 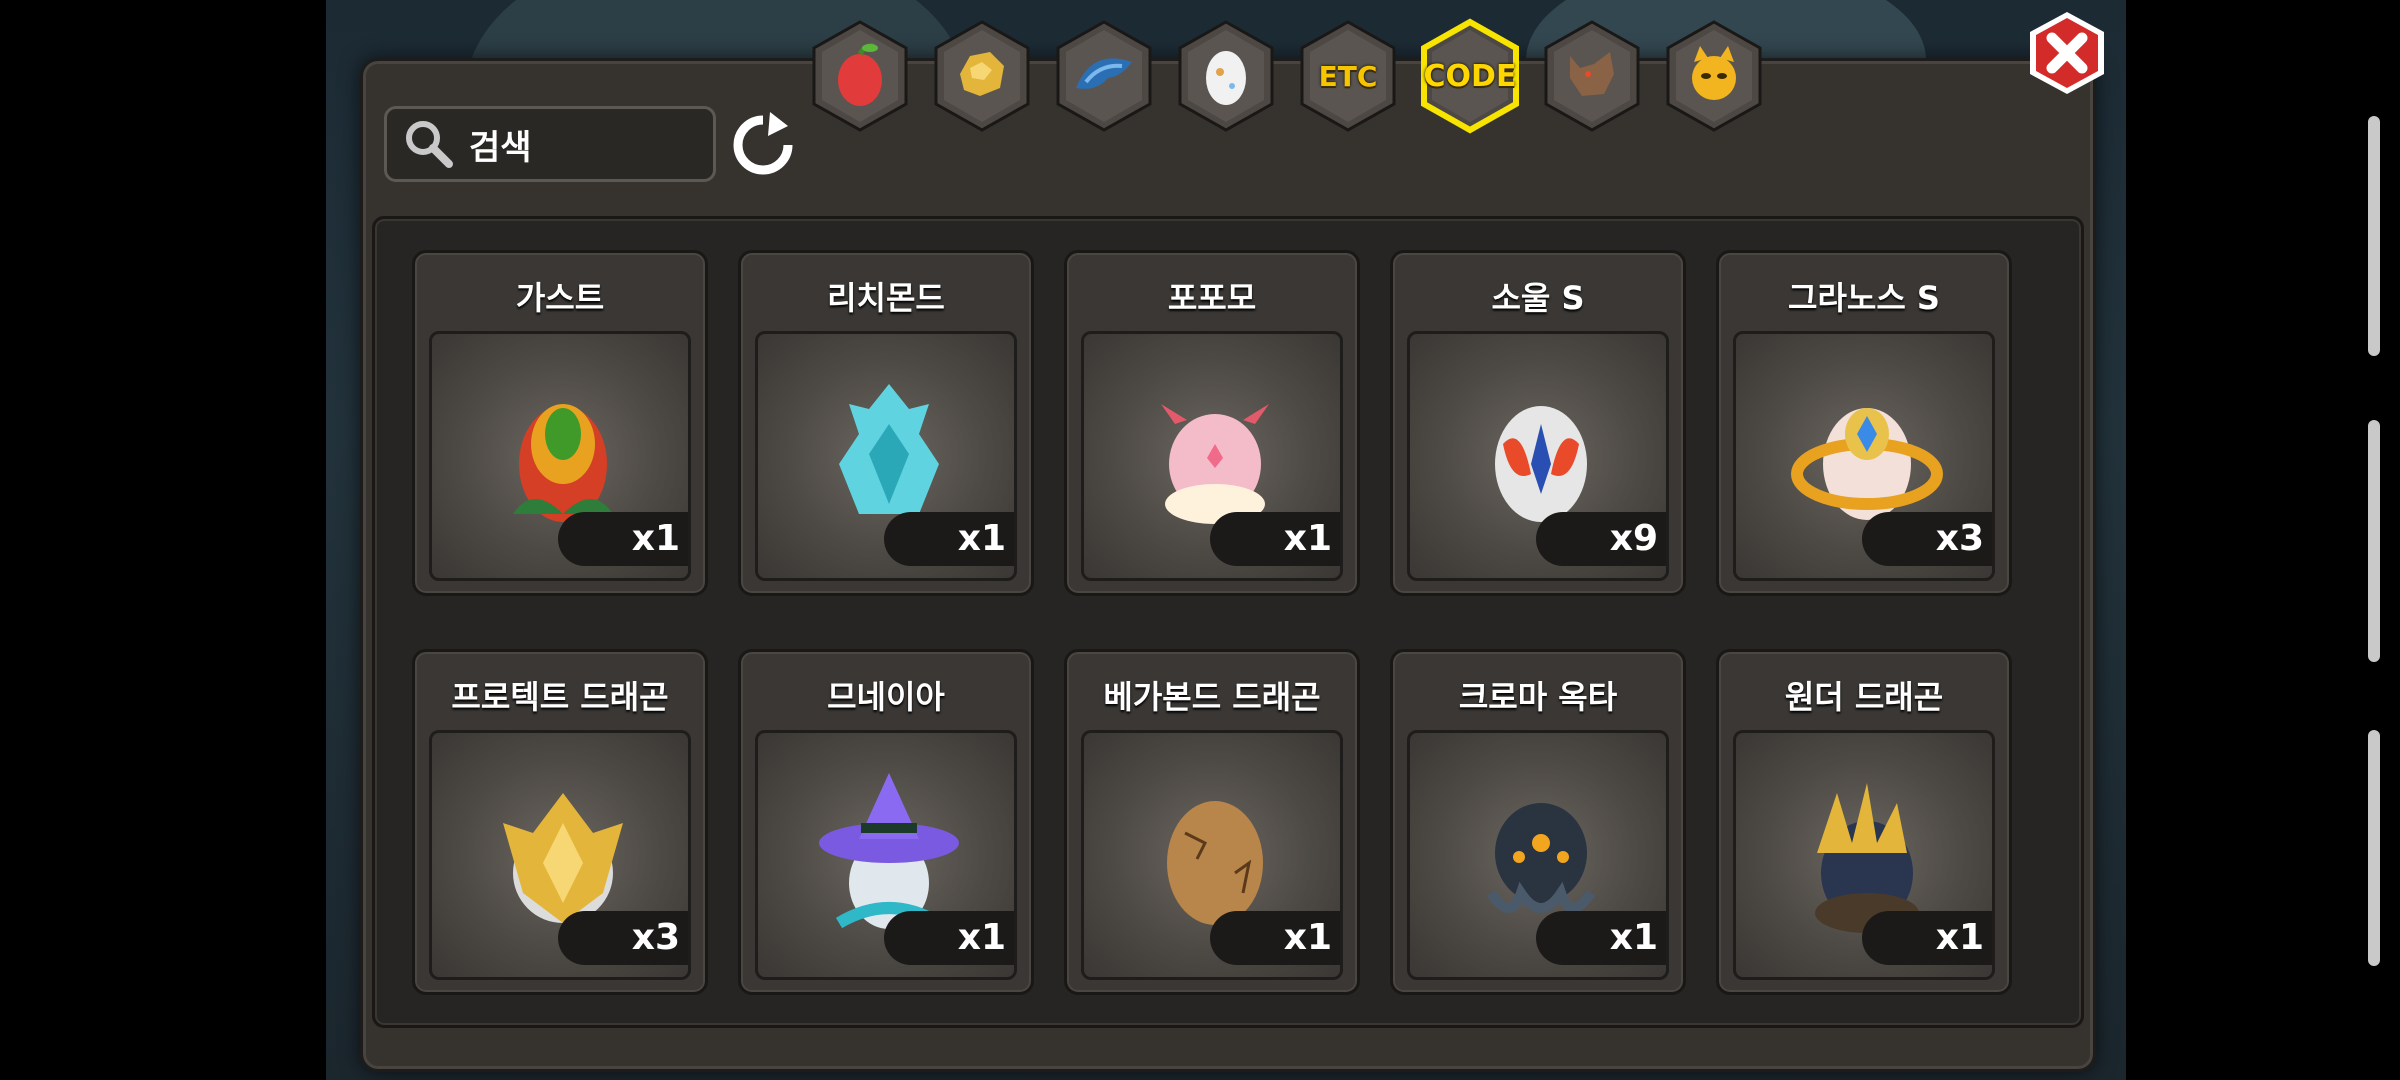 What do you see at coordinates (550, 144) in the screenshot?
I see `search-input: 검색` at bounding box center [550, 144].